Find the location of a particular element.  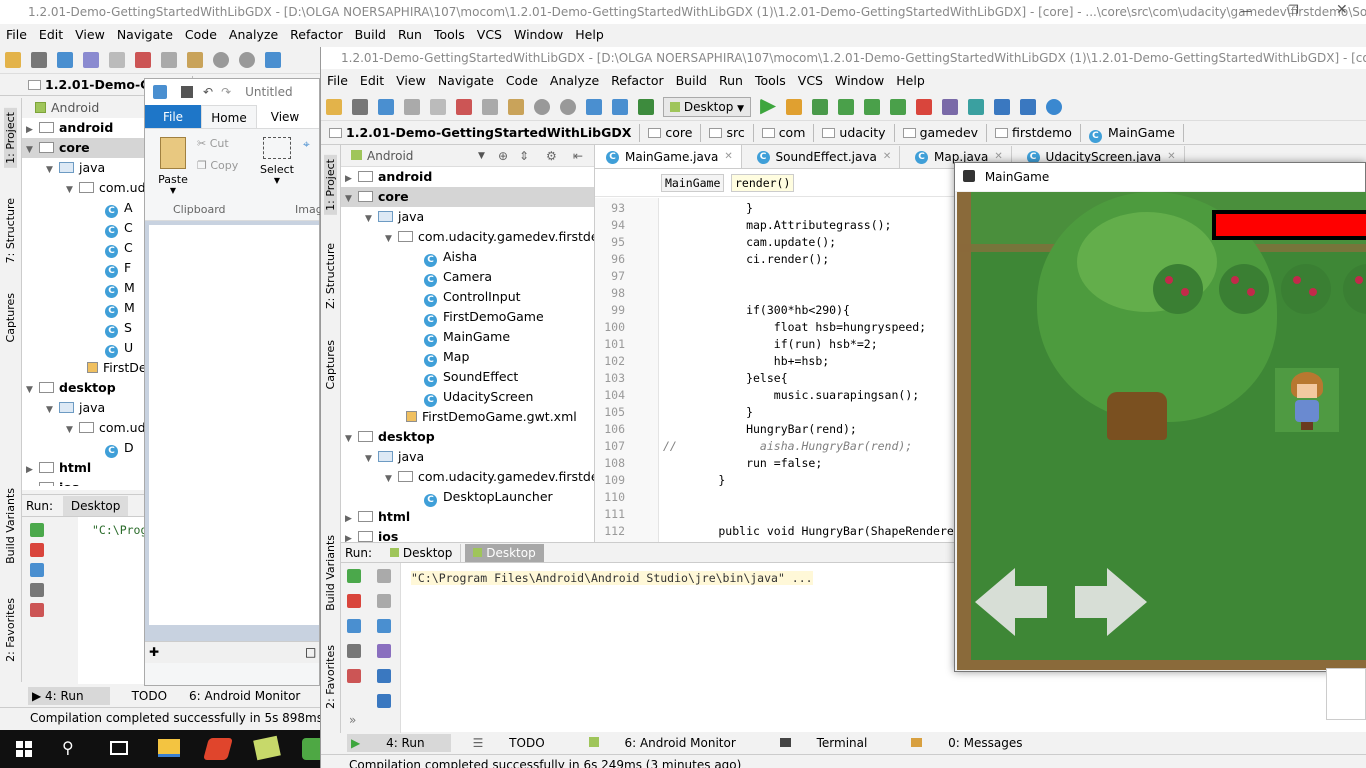

print-icon is located at coordinates (384, 676).